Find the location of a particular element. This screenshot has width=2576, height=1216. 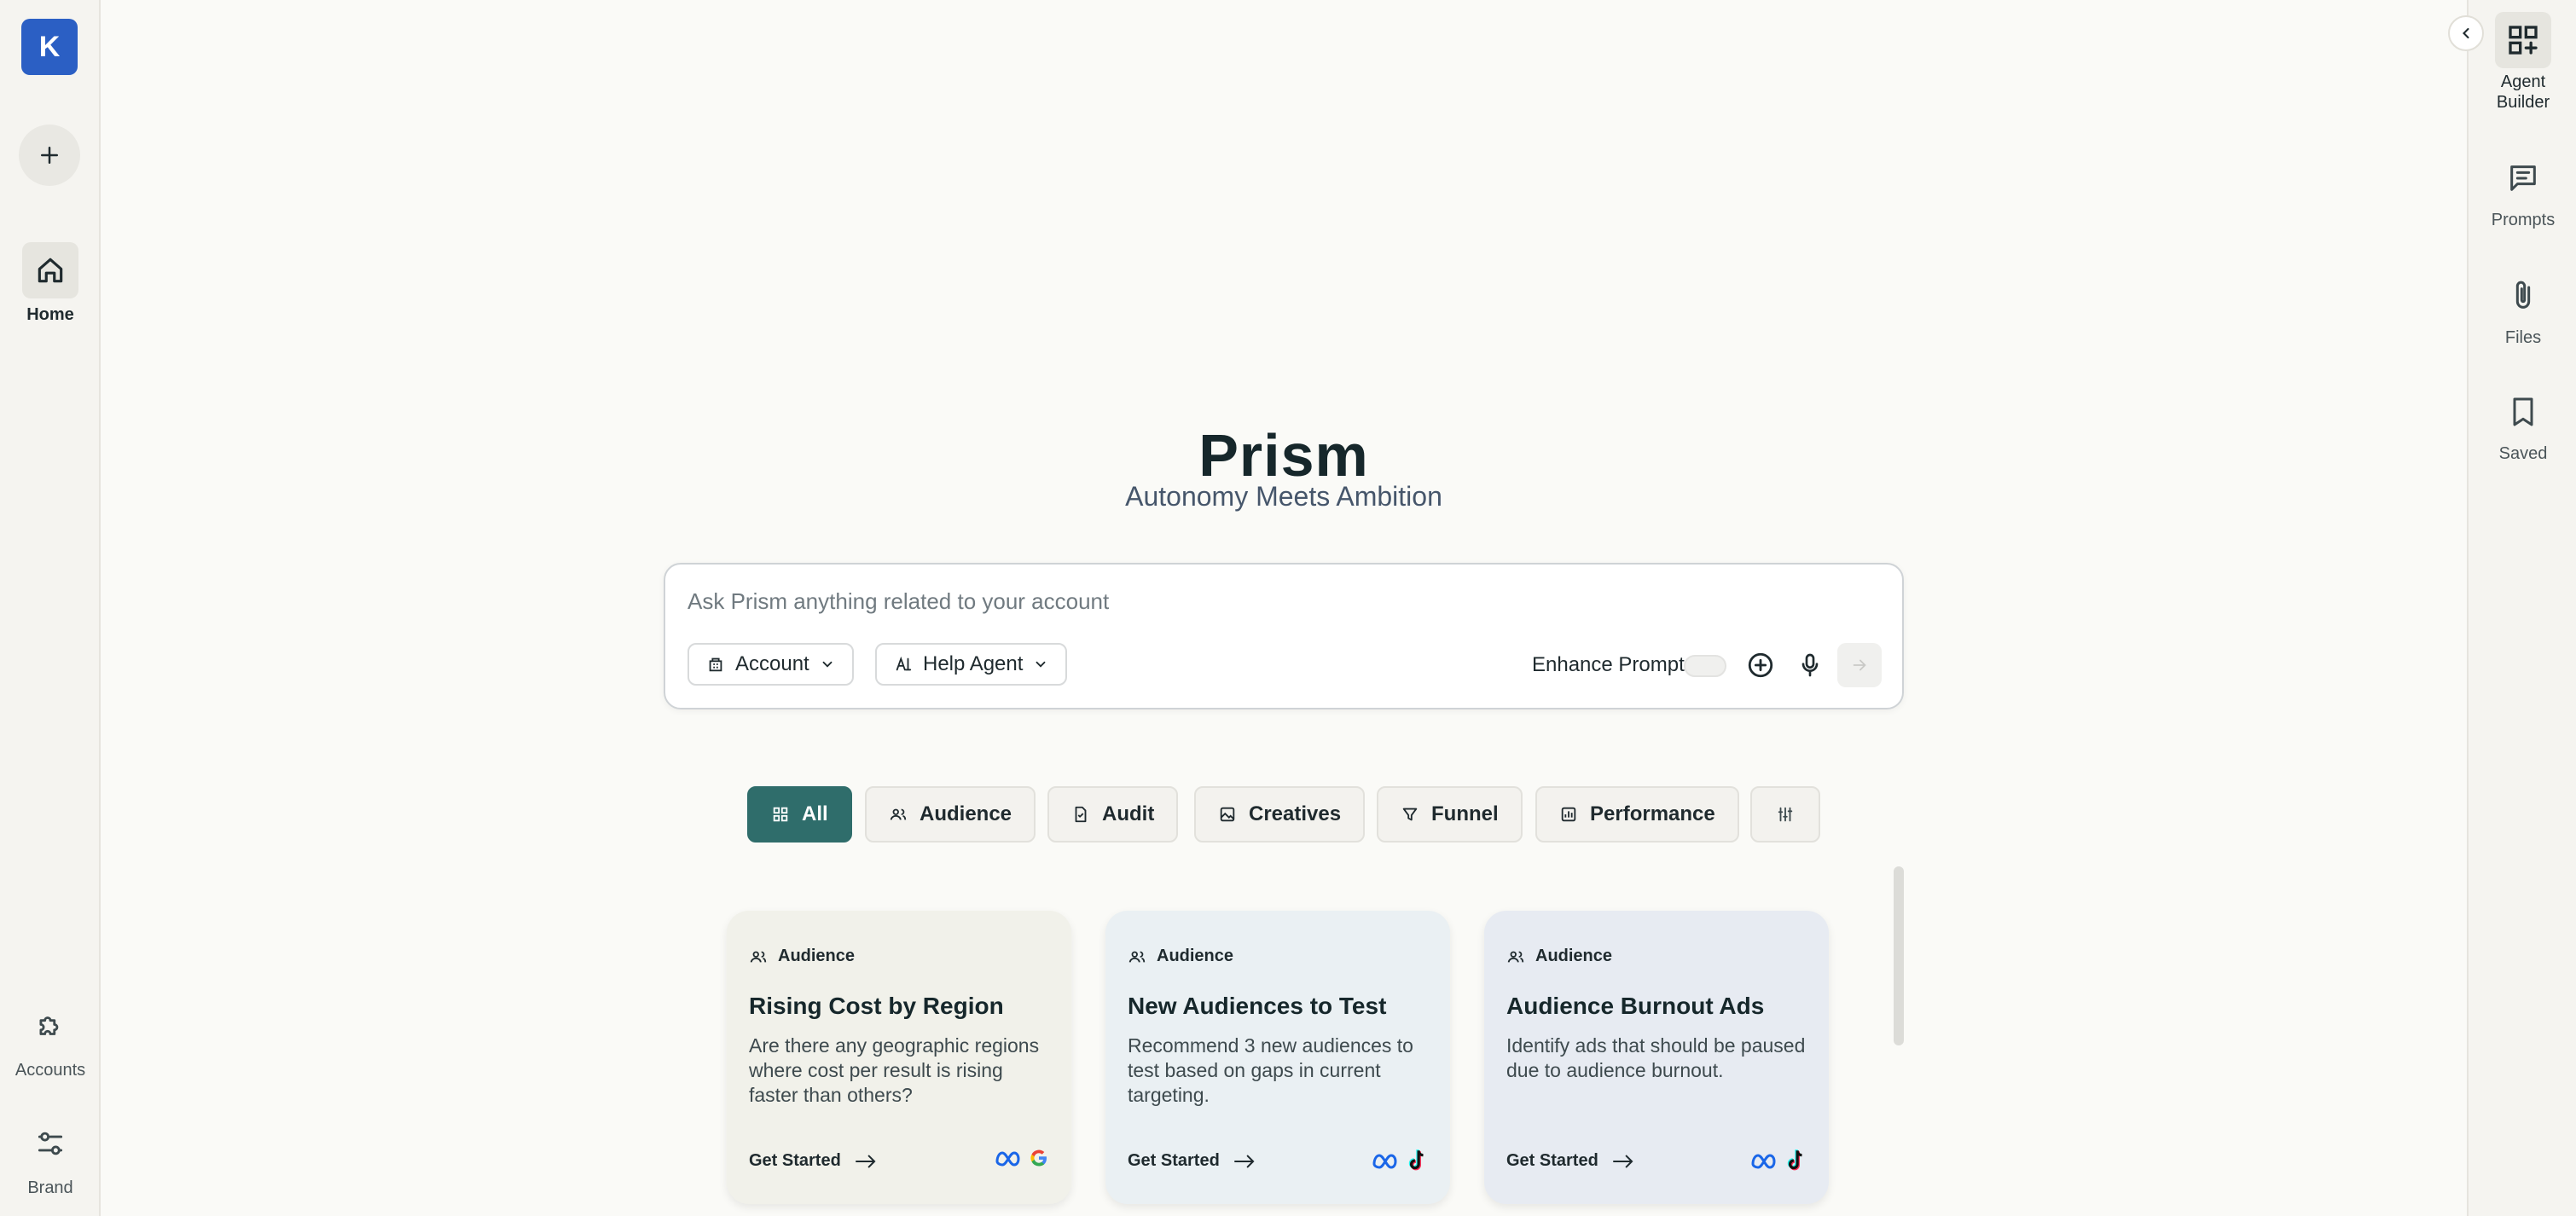

plus-icon is located at coordinates (49, 155).